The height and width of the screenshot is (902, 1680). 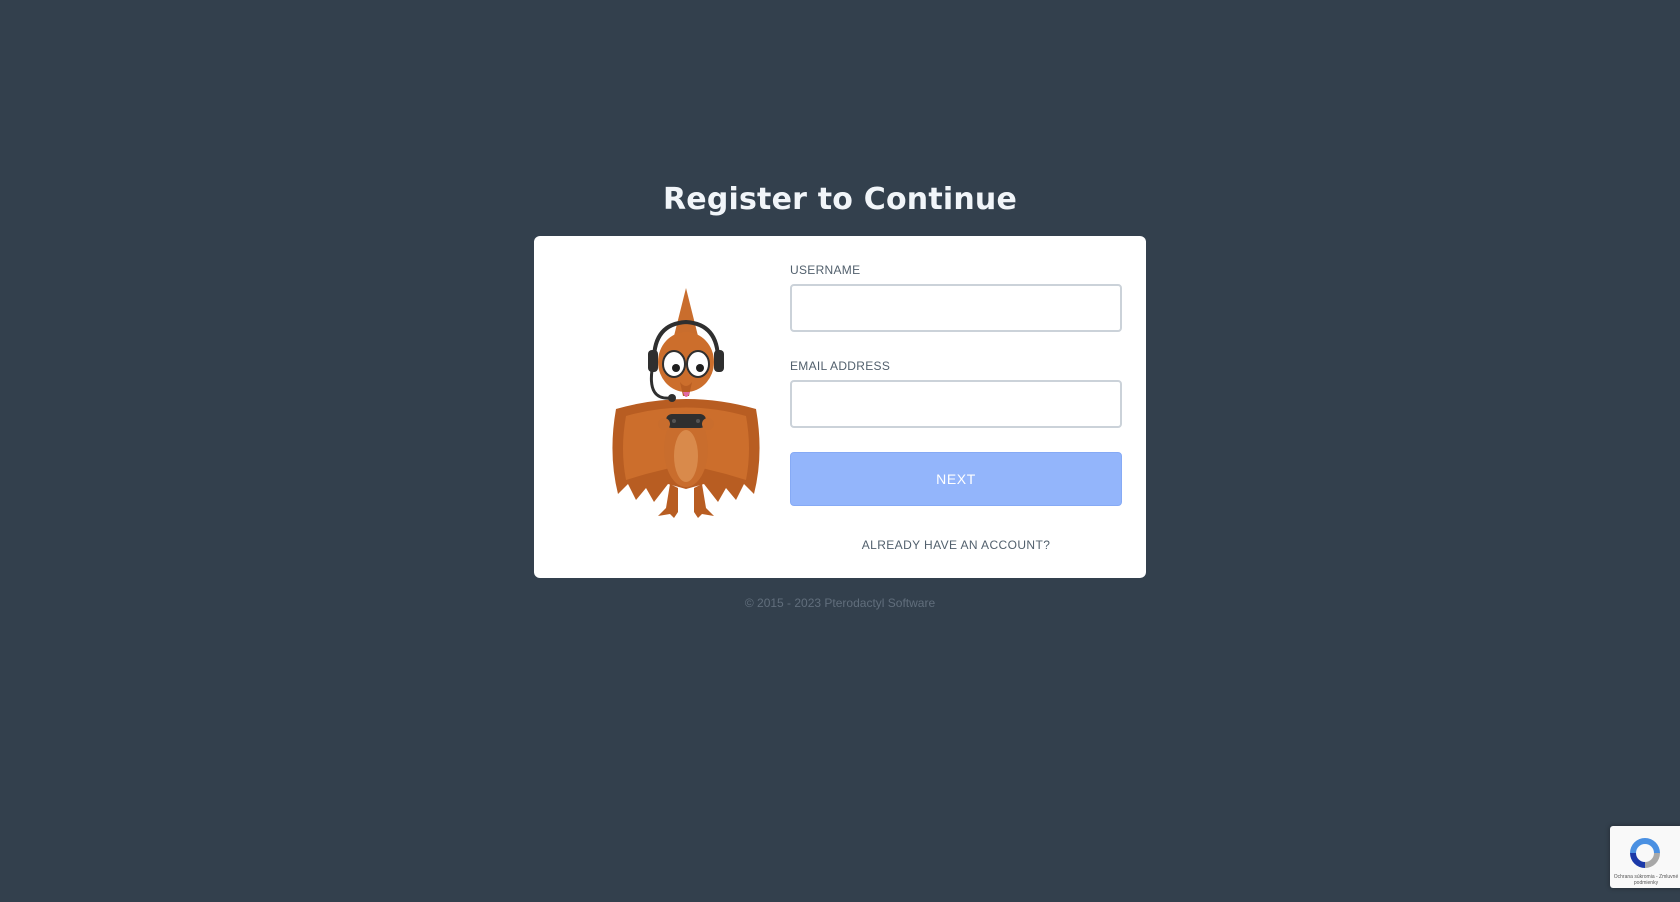 I want to click on recaptcha-badge: Ochrana súkromia - Zmluvné podmienky, so click(x=1645, y=857).